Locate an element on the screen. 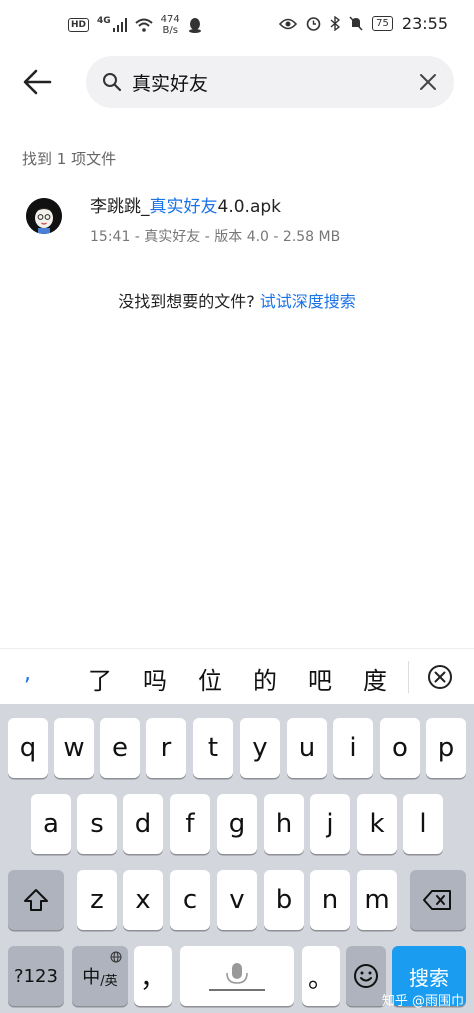 The image size is (474, 1013). candidate-2: 吗 is located at coordinates (155, 678).